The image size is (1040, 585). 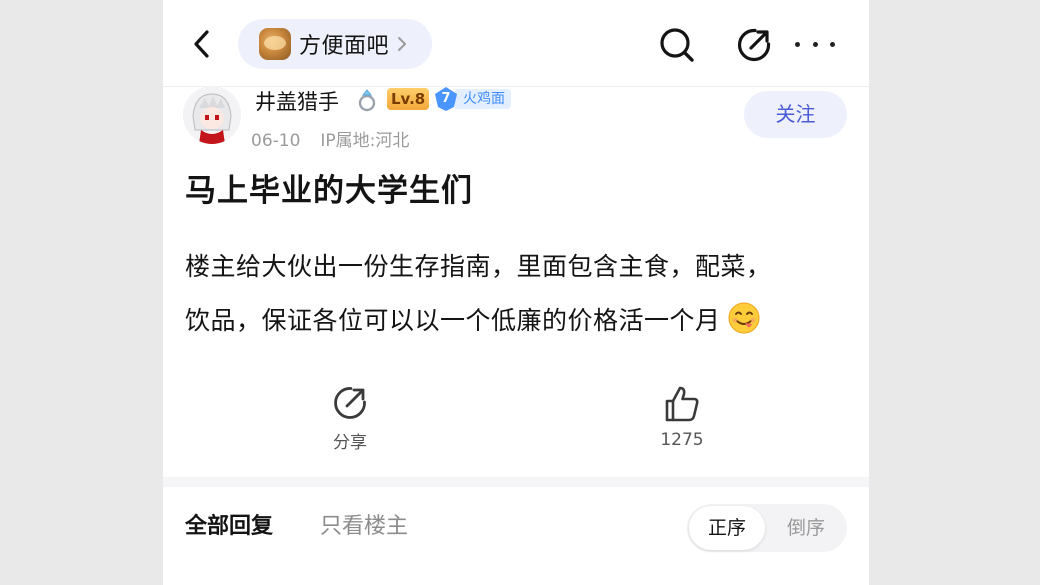 I want to click on more-icon, so click(x=797, y=44).